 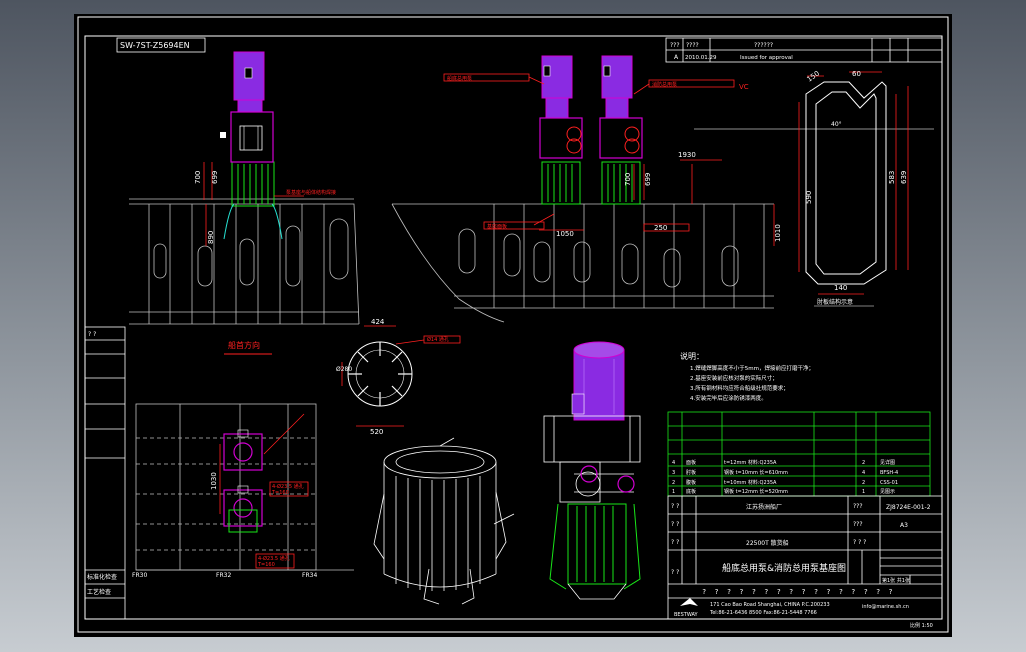 What do you see at coordinates (750, 462) in the screenshot?
I see `svg-text: t=12mm 材料:Q235A` at bounding box center [750, 462].